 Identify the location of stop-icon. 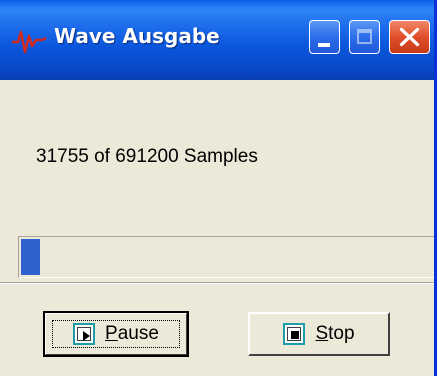
(294, 334).